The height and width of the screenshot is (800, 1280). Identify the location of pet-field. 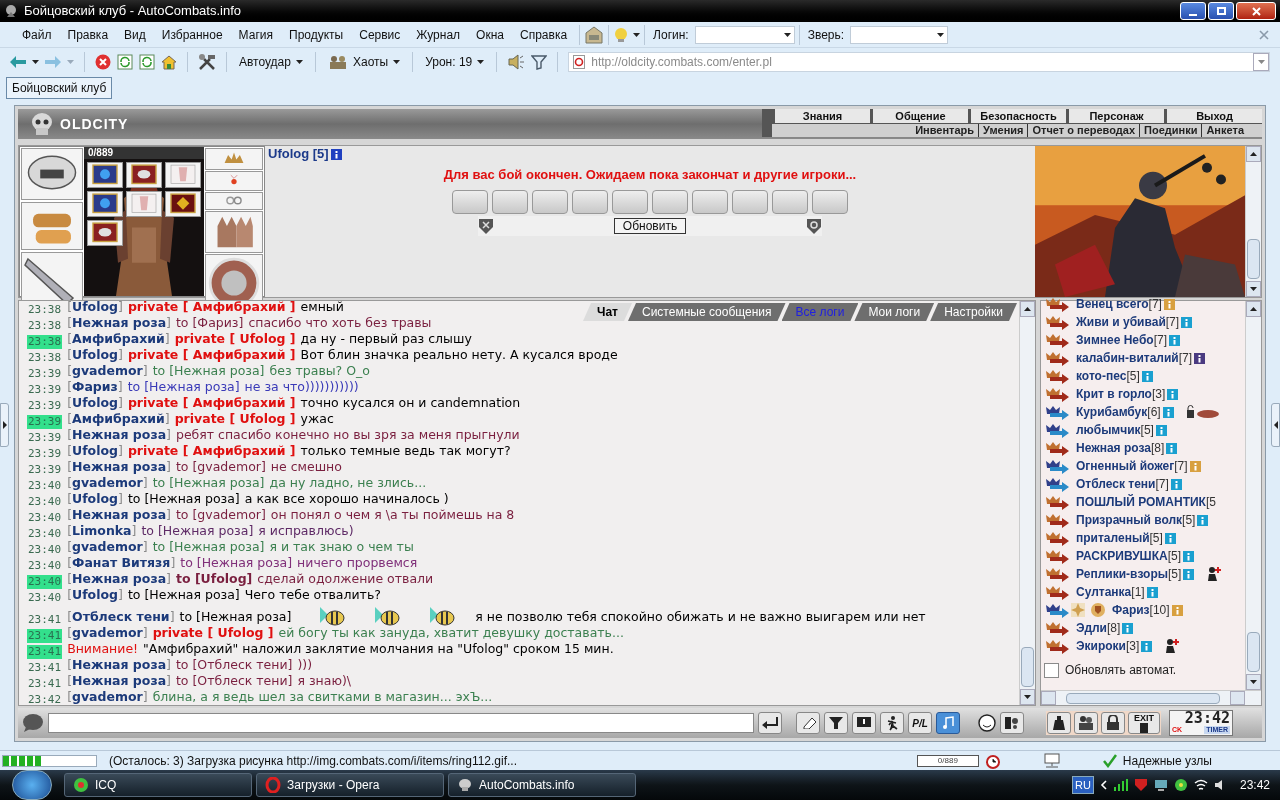
(899, 34).